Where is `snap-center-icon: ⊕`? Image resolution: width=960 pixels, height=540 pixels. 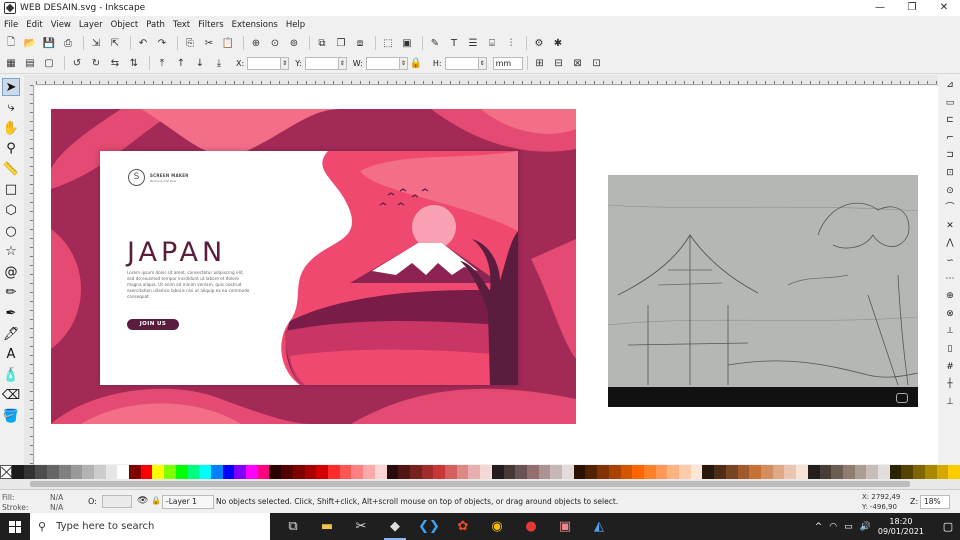 snap-center-icon: ⊕ is located at coordinates (950, 296).